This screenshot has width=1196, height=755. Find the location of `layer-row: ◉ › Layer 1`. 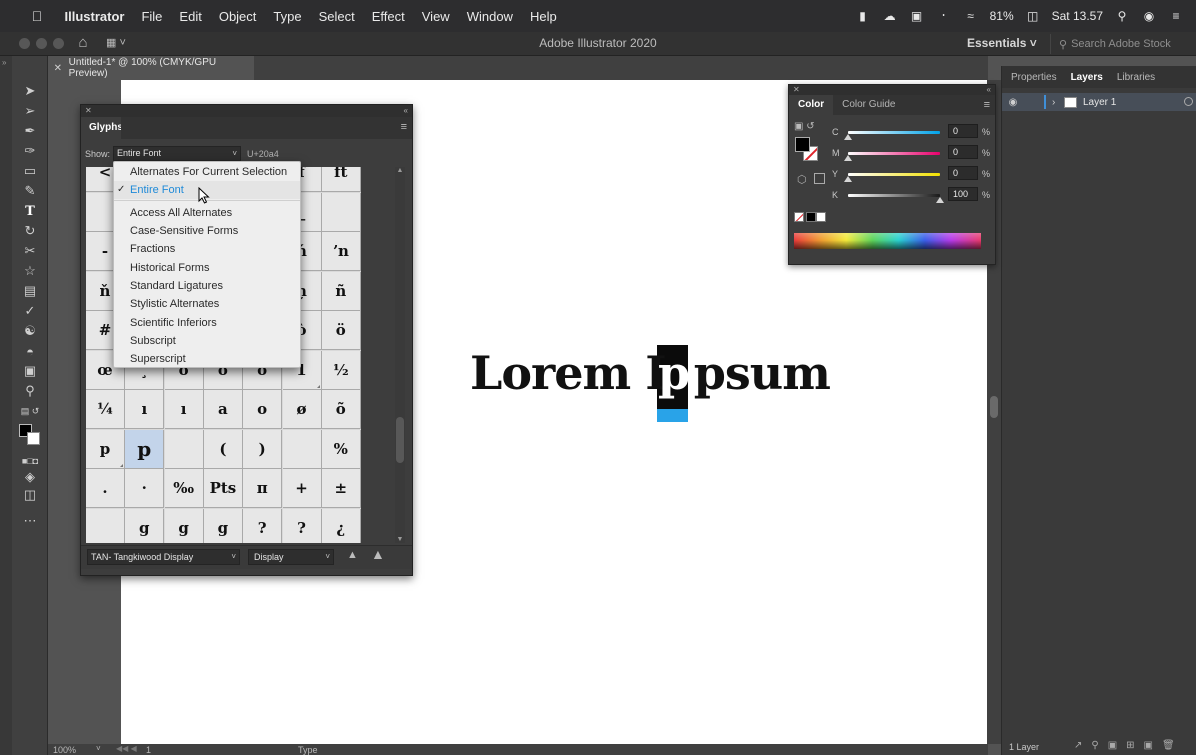

layer-row: ◉ › Layer 1 is located at coordinates (1099, 102).